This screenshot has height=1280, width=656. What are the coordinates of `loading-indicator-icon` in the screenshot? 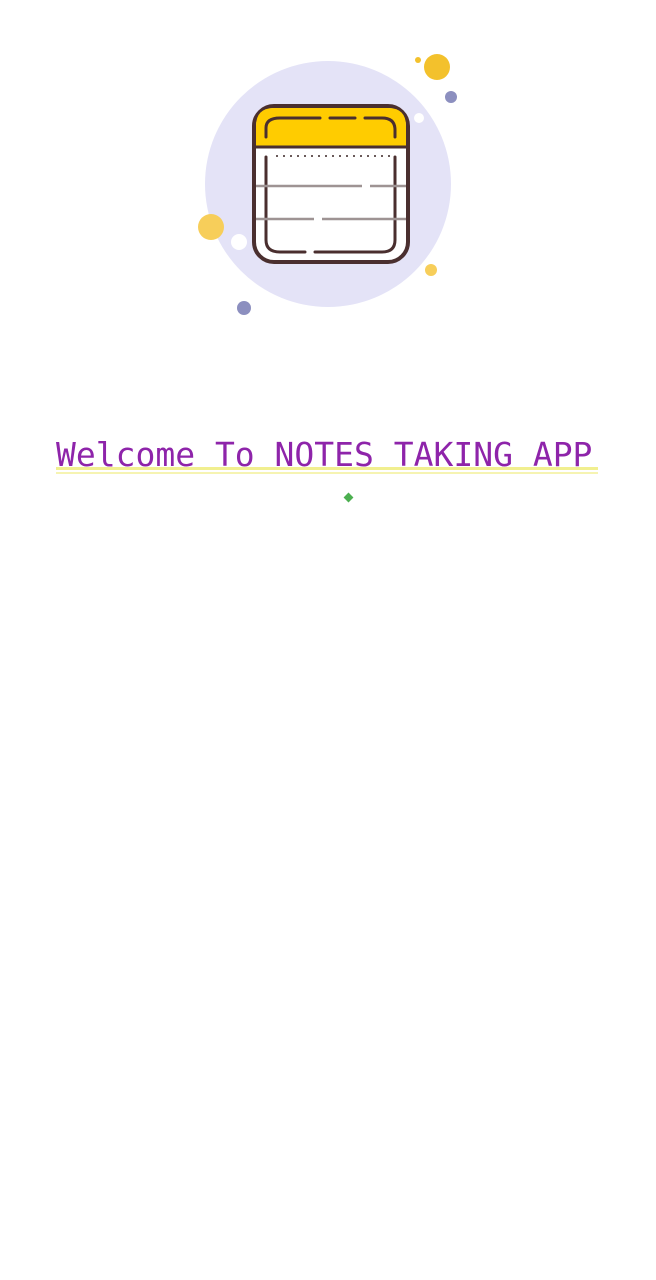 It's located at (348, 497).